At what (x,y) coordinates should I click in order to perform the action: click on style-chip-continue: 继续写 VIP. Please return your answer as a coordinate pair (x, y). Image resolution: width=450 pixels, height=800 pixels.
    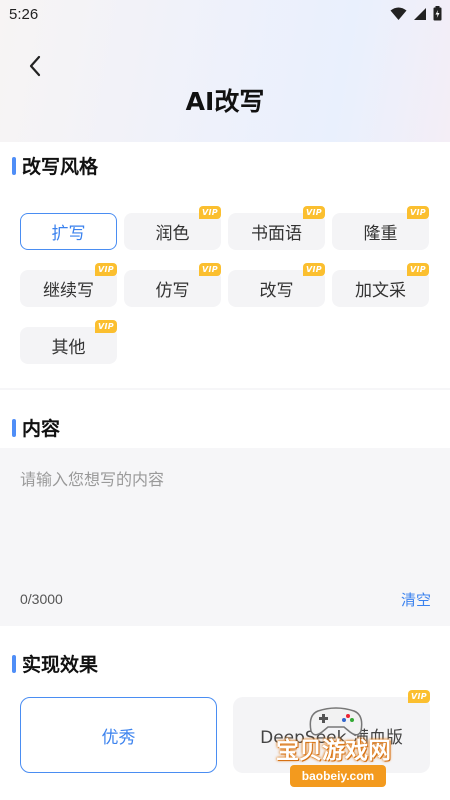
    Looking at the image, I should click on (68, 285).